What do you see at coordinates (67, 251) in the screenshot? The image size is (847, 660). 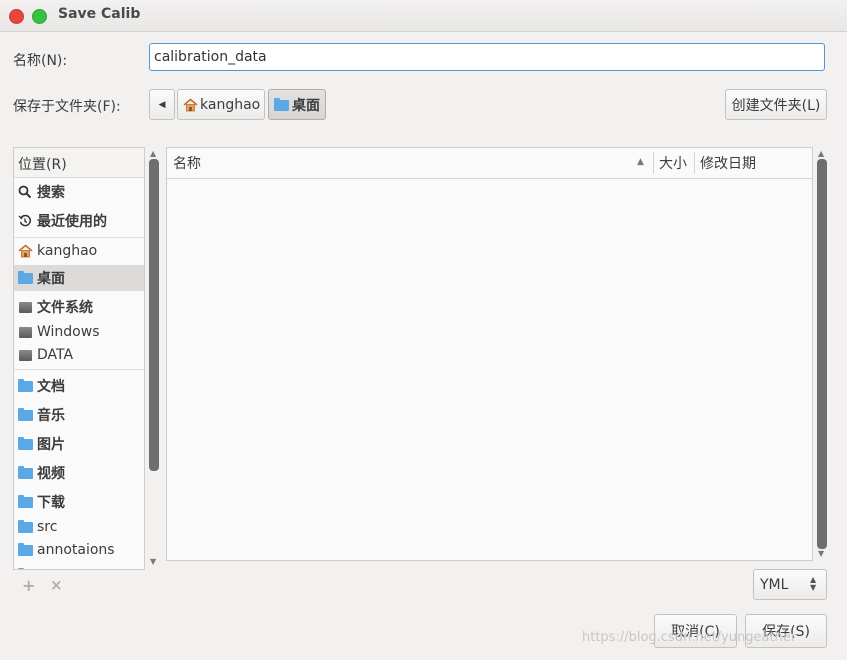 I see `sidebar-item-label: kanghao` at bounding box center [67, 251].